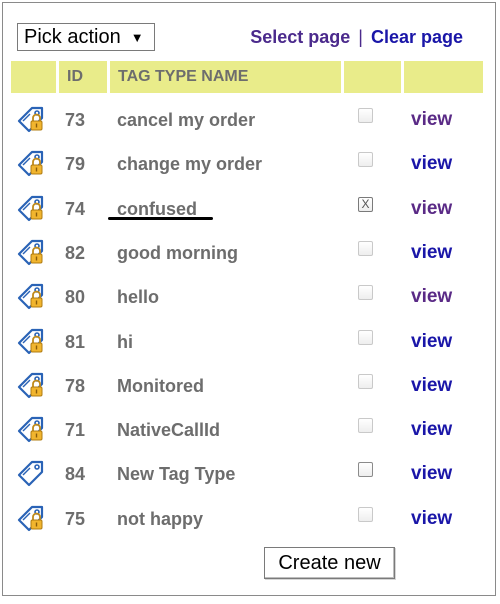 This screenshot has height=604, width=500. I want to click on pick-action-select: Pick action ▼, so click(86, 37).